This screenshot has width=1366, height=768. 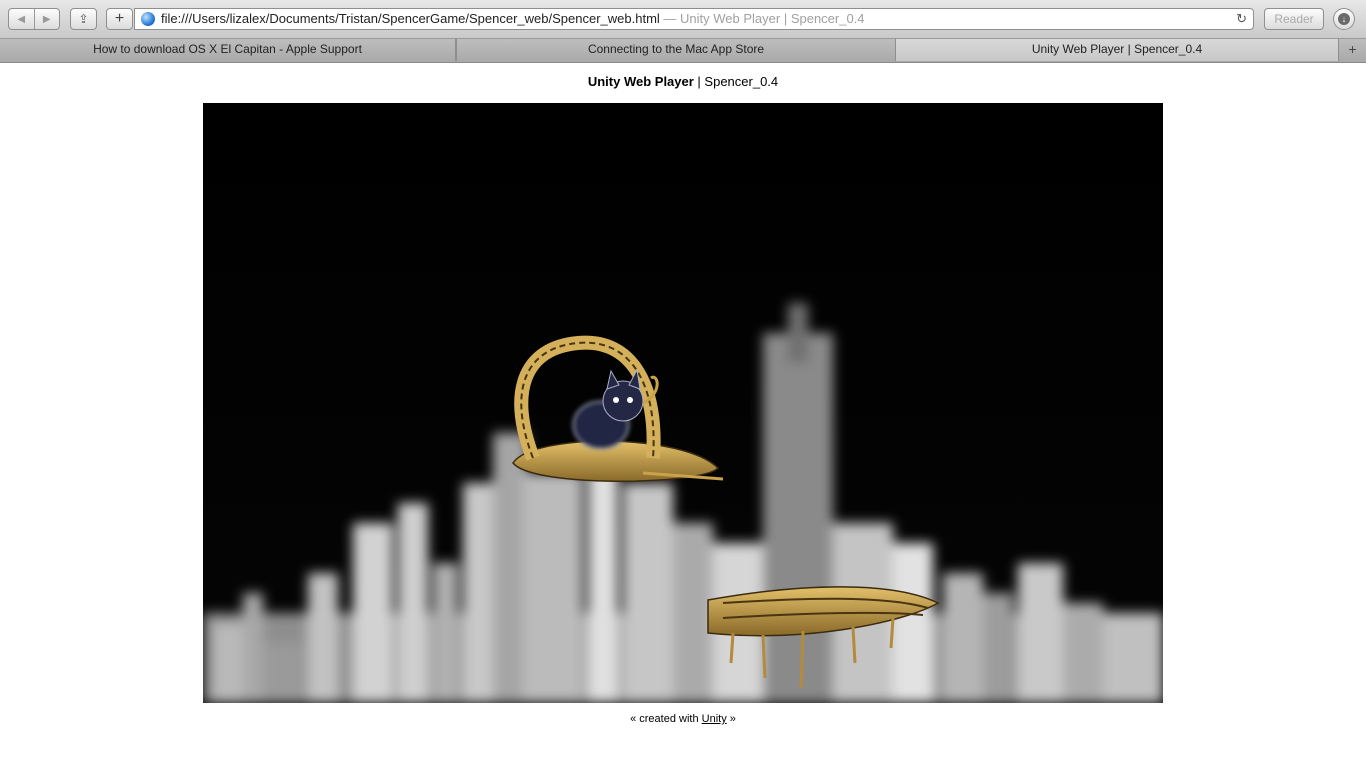 I want to click on footer-suffix: », so click(x=731, y=719).